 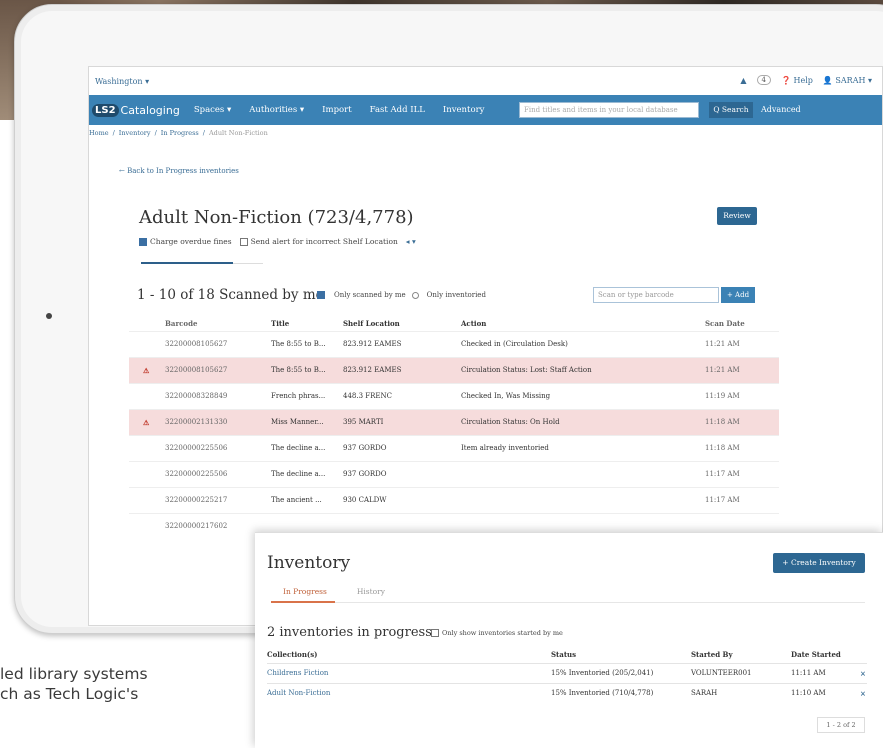 I want to click on nav-fast-add-ill: Fast Add ILL, so click(x=397, y=110).